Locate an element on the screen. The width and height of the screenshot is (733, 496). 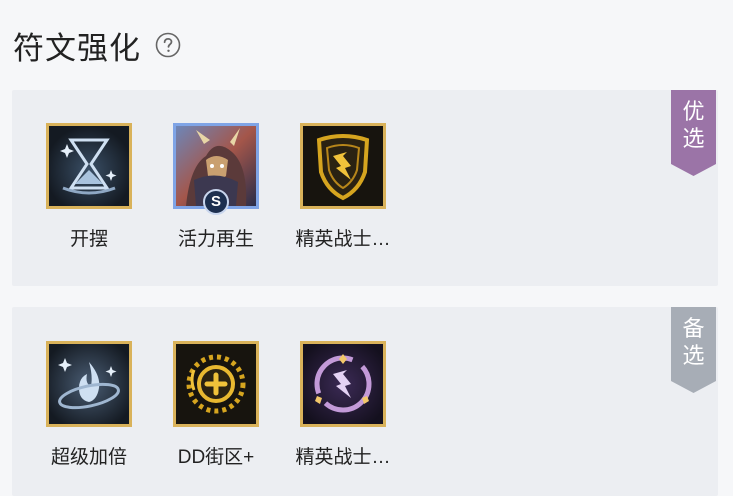
crystal-ring-icon is located at coordinates (343, 384).